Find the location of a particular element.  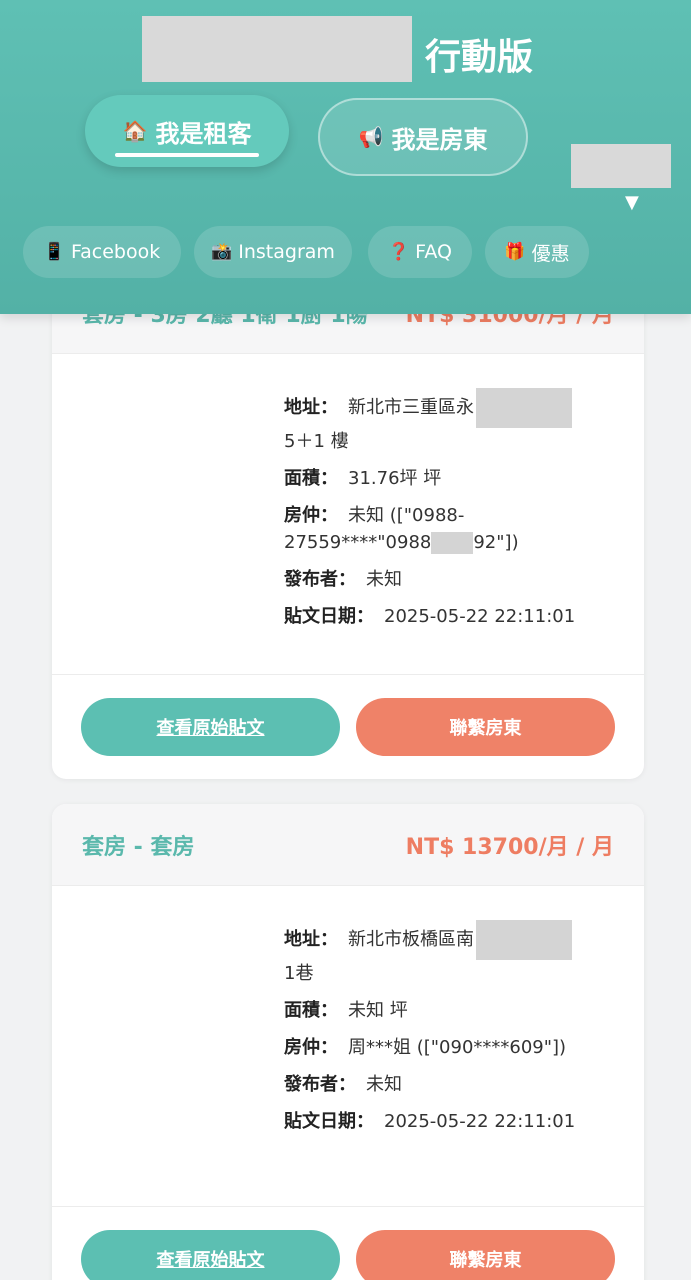

address-row: 地址： 新北市三重區永 5＋1 樓 is located at coordinates (449, 421).